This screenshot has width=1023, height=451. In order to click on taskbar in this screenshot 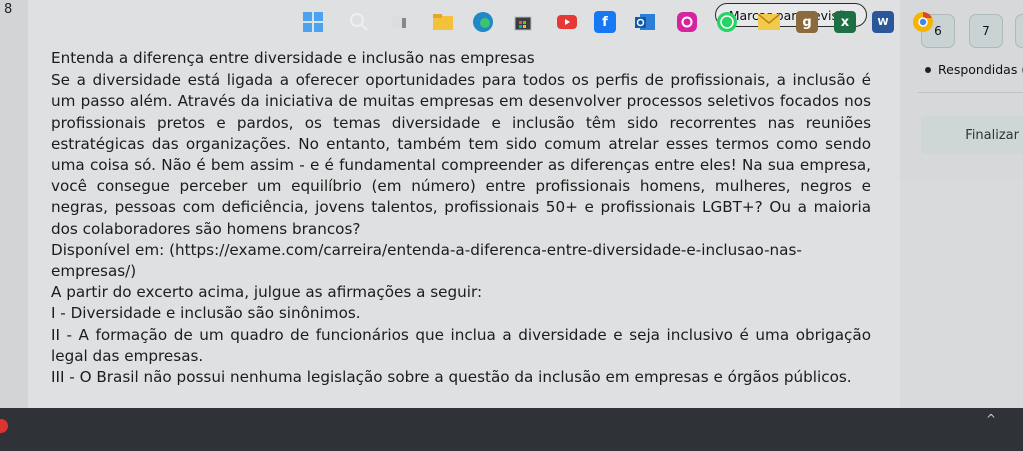, I will do `click(511, 429)`.